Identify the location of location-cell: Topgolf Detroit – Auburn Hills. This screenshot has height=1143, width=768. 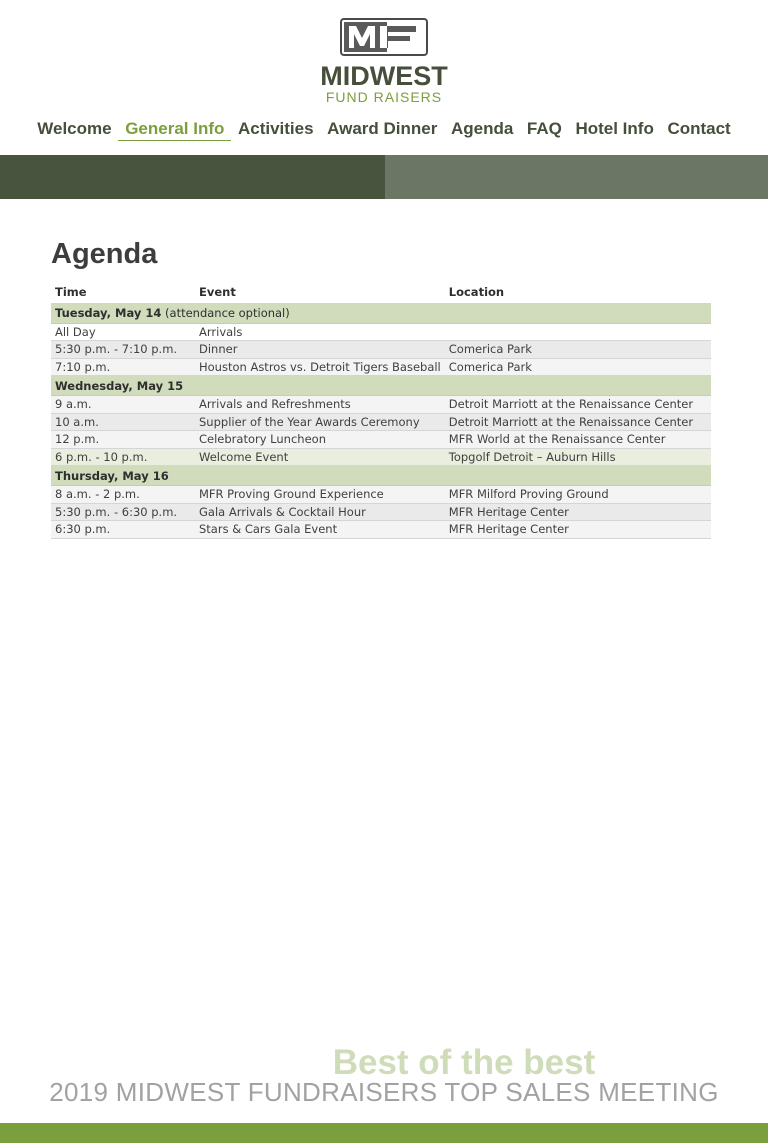
(577, 457).